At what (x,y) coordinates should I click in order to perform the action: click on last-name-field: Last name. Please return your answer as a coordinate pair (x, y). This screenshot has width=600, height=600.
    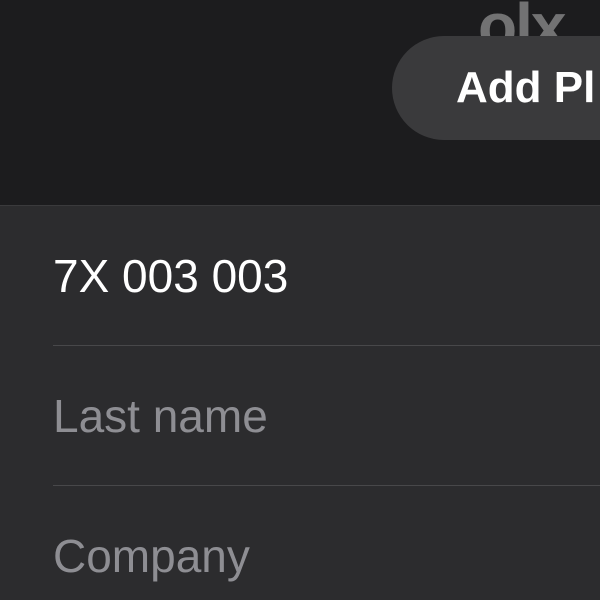
    Looking at the image, I should click on (160, 416).